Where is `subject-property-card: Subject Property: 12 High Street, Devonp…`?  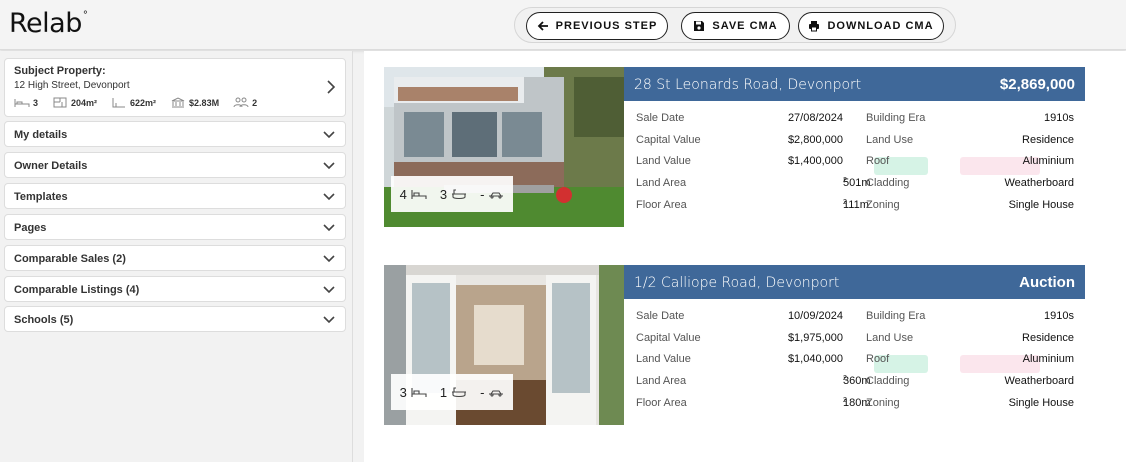 subject-property-card: Subject Property: 12 High Street, Devonp… is located at coordinates (175, 87).